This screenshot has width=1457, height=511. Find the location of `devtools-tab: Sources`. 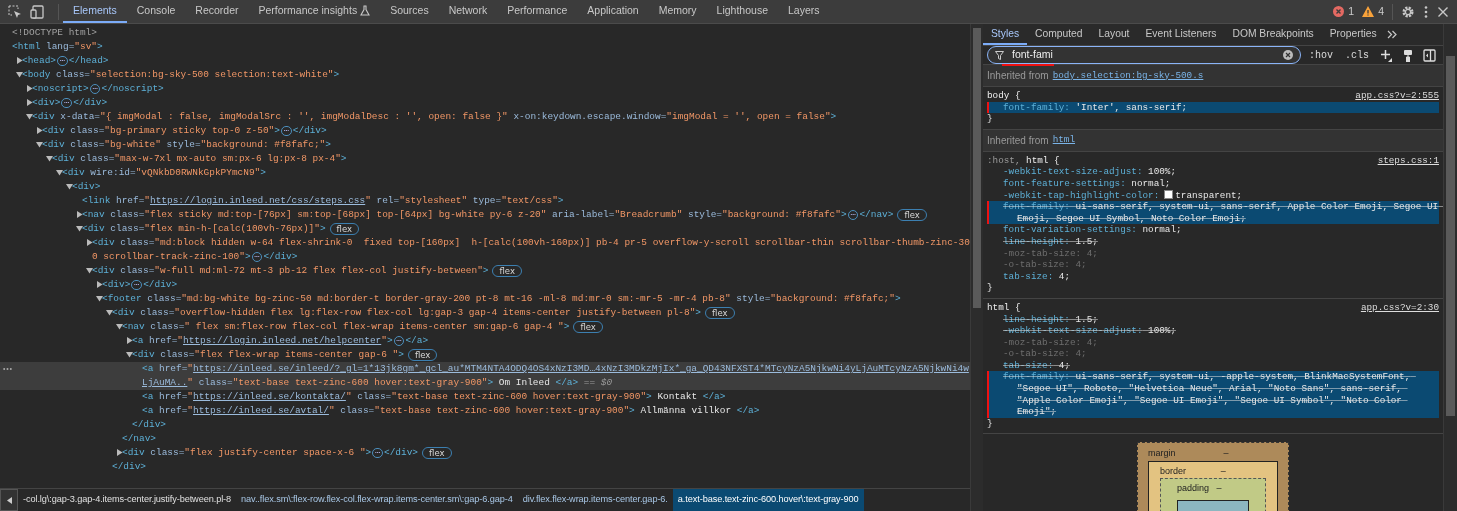

devtools-tab: Sources is located at coordinates (409, 11).